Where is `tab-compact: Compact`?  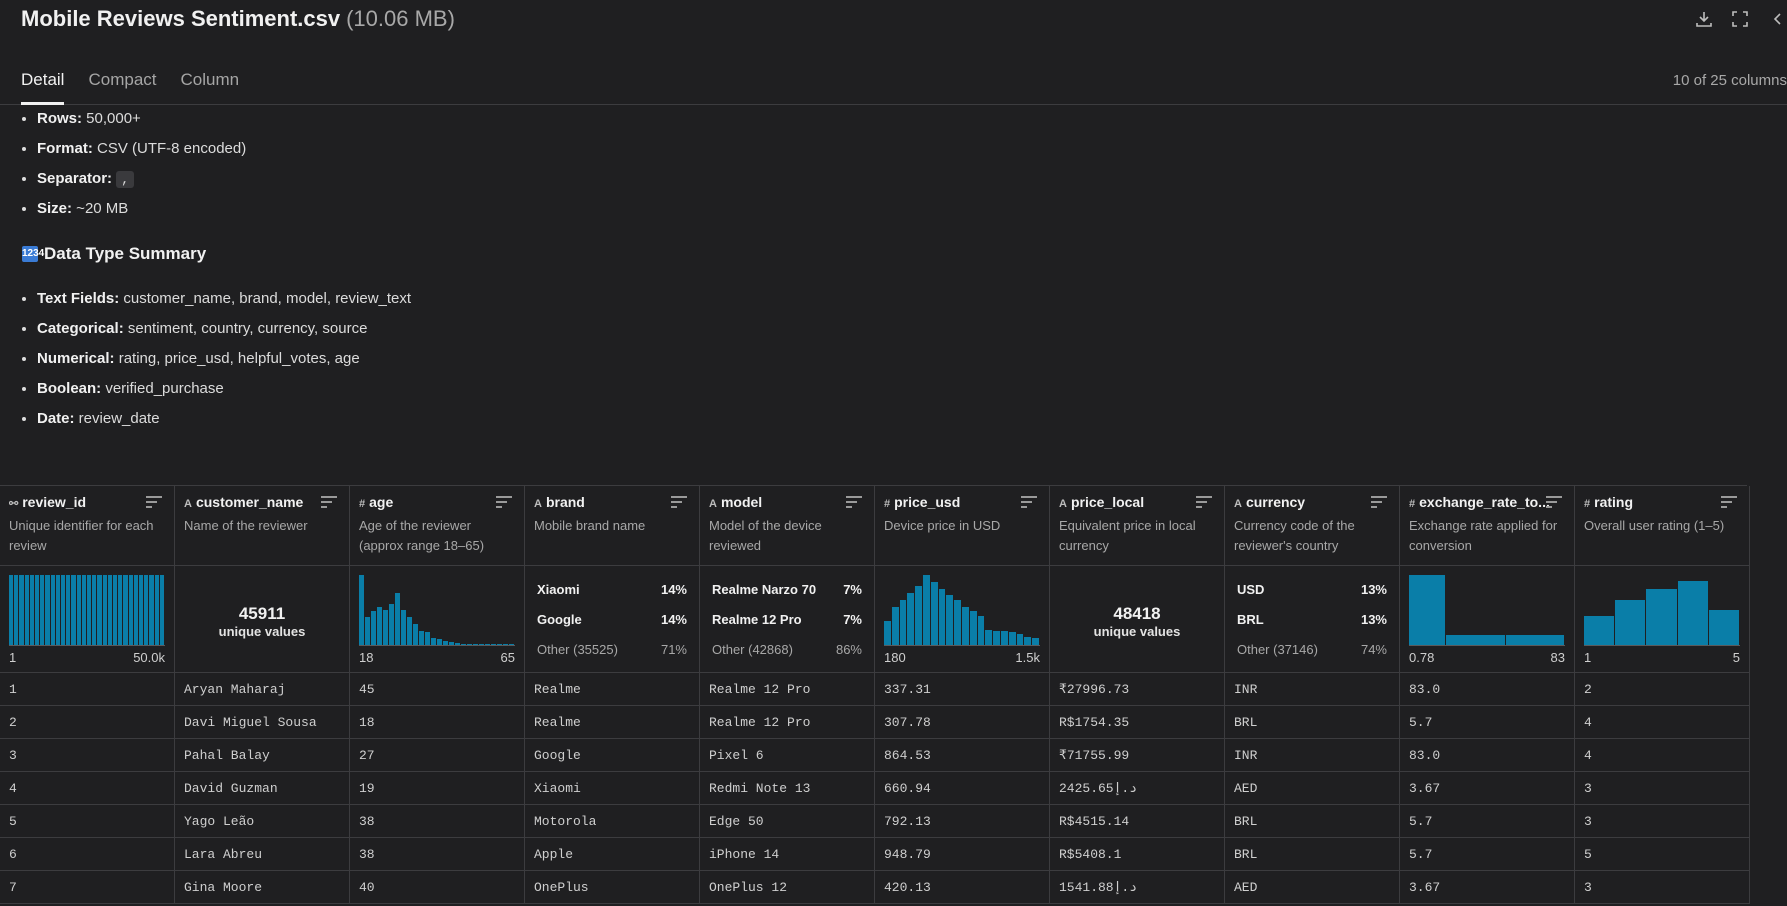 tab-compact: Compact is located at coordinates (122, 87).